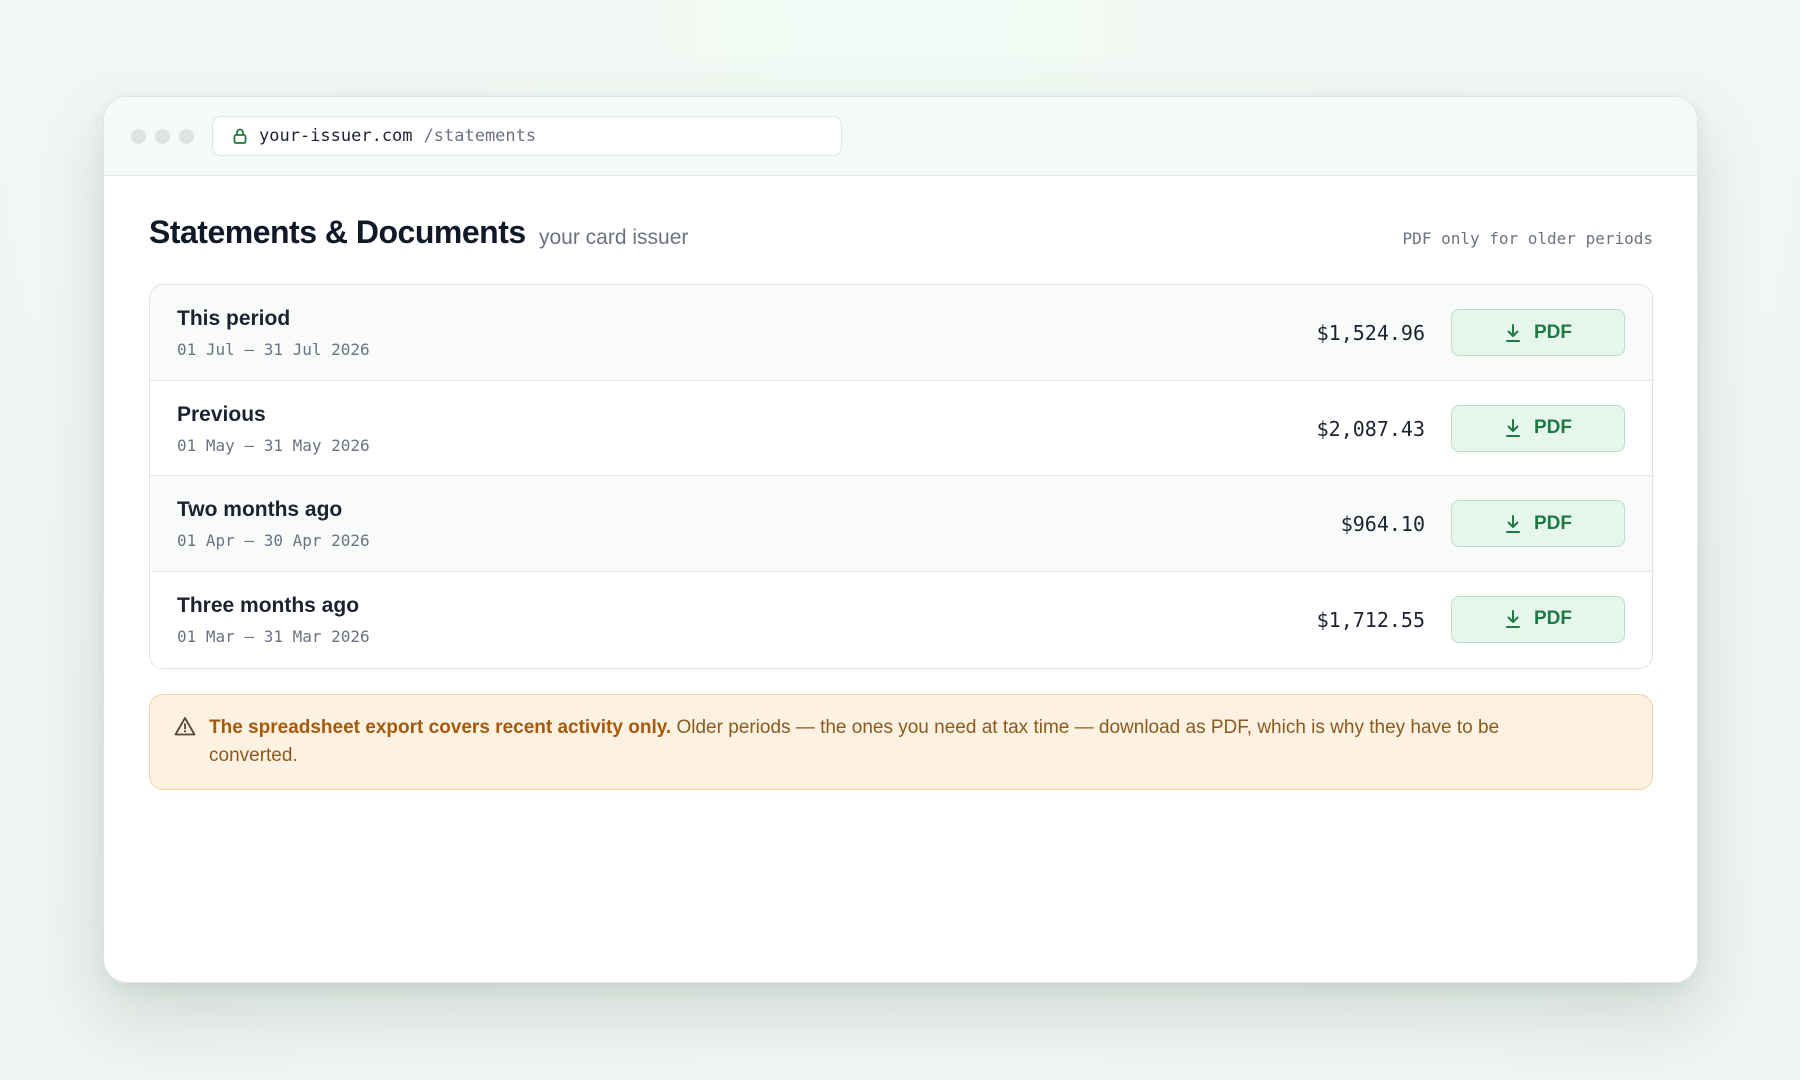  I want to click on warning-icon, so click(185, 726).